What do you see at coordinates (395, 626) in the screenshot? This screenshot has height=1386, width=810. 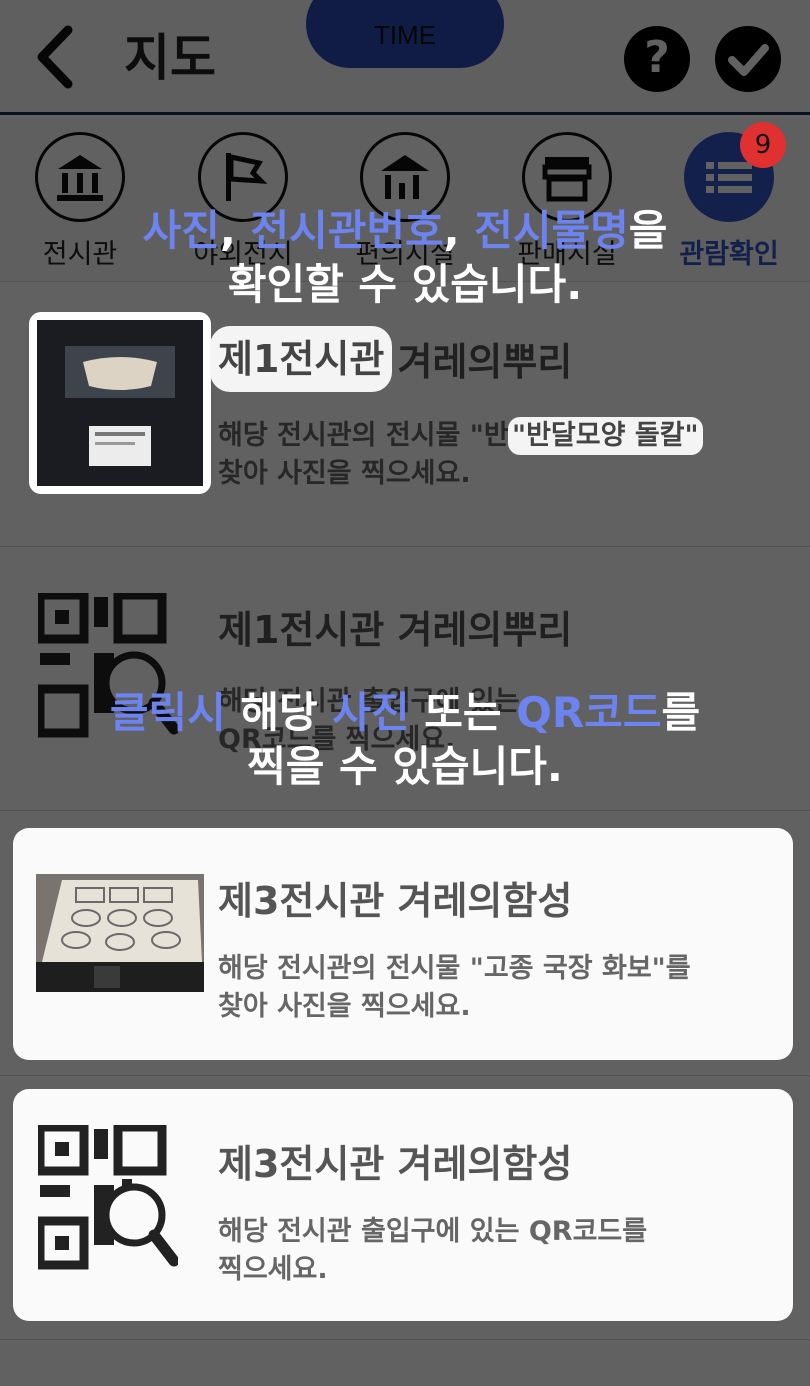 I see `item-title: 제1전시관 겨레의뿌리` at bounding box center [395, 626].